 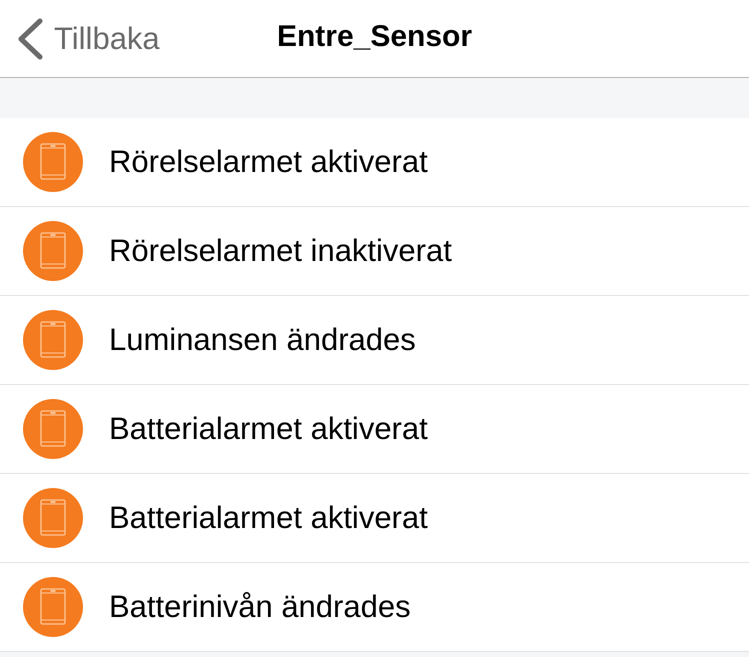 I want to click on back-button: Tillbaka, so click(x=88, y=38).